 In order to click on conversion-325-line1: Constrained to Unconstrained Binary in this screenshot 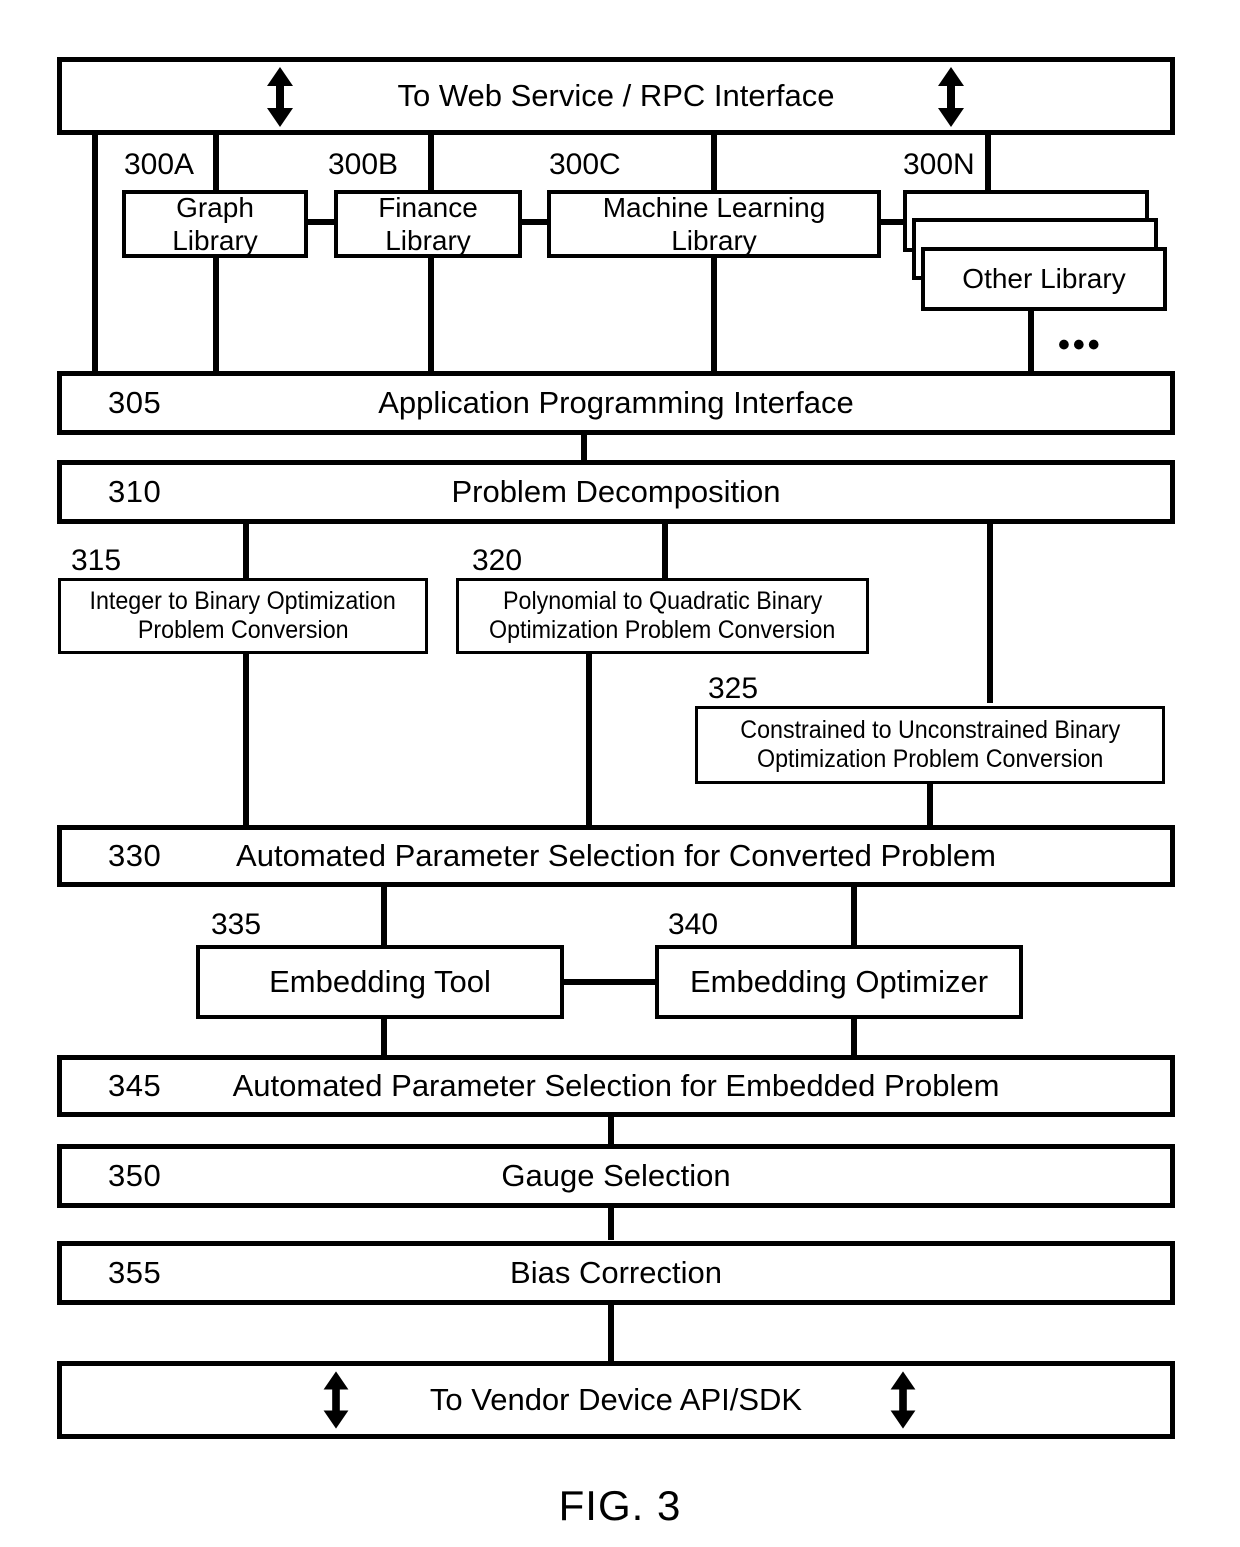, I will do `click(930, 729)`.